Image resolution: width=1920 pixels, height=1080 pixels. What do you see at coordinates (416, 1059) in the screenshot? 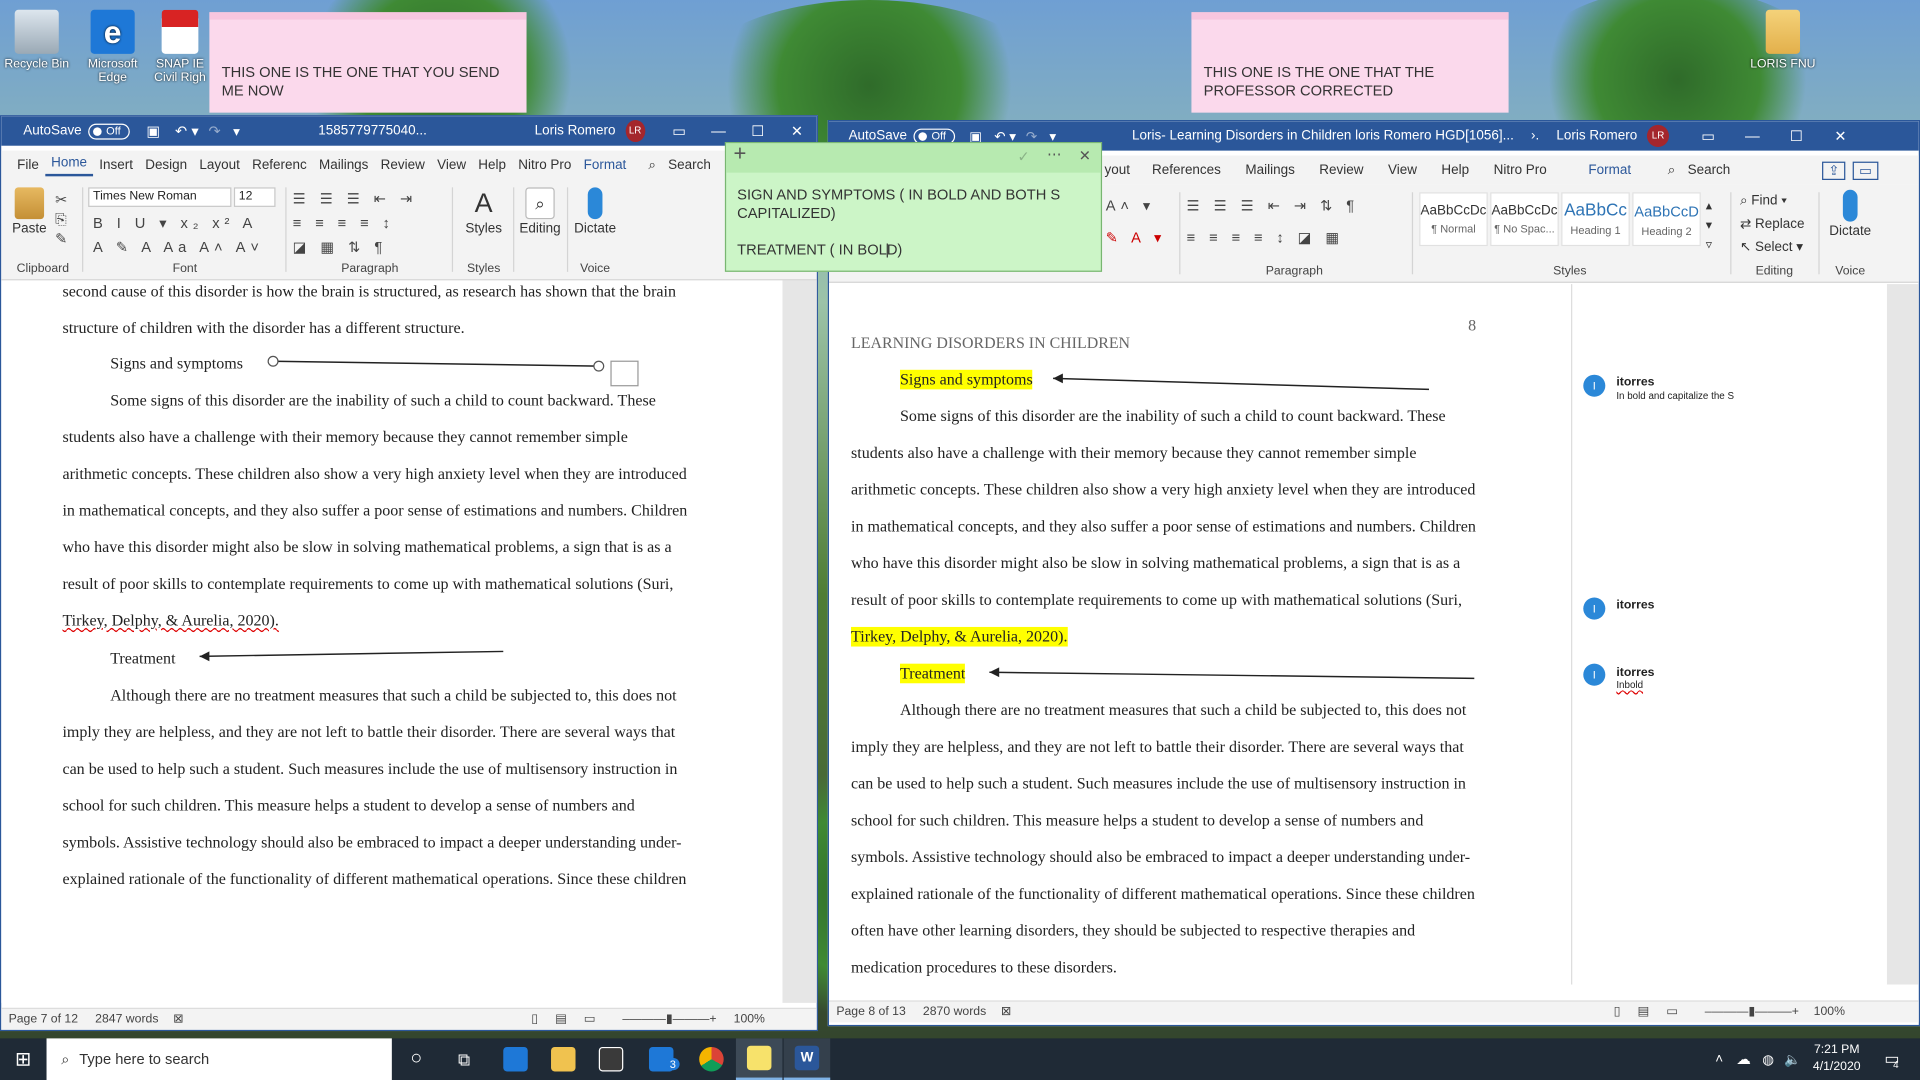
I see `cortana-icon: ○` at bounding box center [416, 1059].